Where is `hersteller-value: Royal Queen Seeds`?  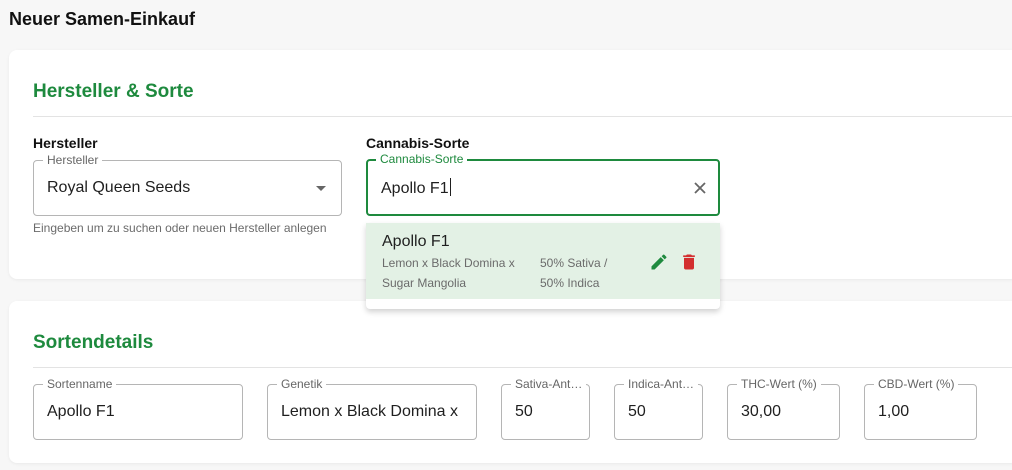
hersteller-value: Royal Queen Seeds is located at coordinates (119, 187).